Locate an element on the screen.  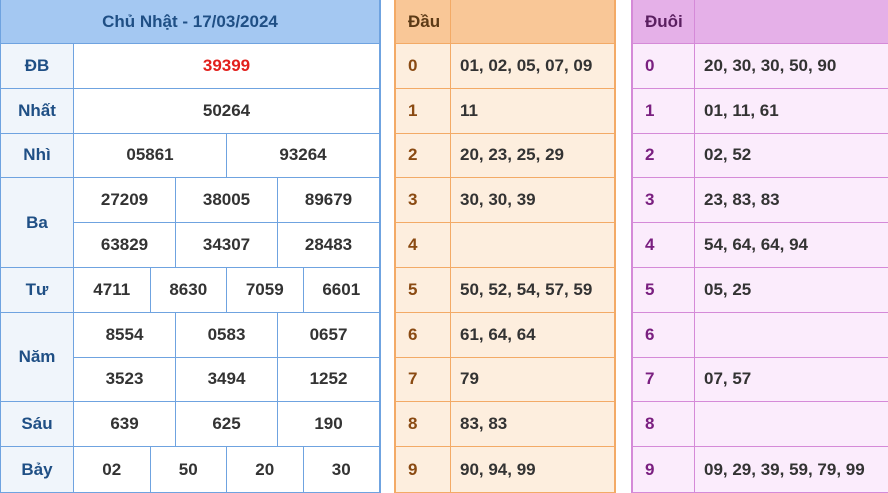
prize-numbers: 8554 0583 0657 3523 3494 1252 is located at coordinates (226, 357).